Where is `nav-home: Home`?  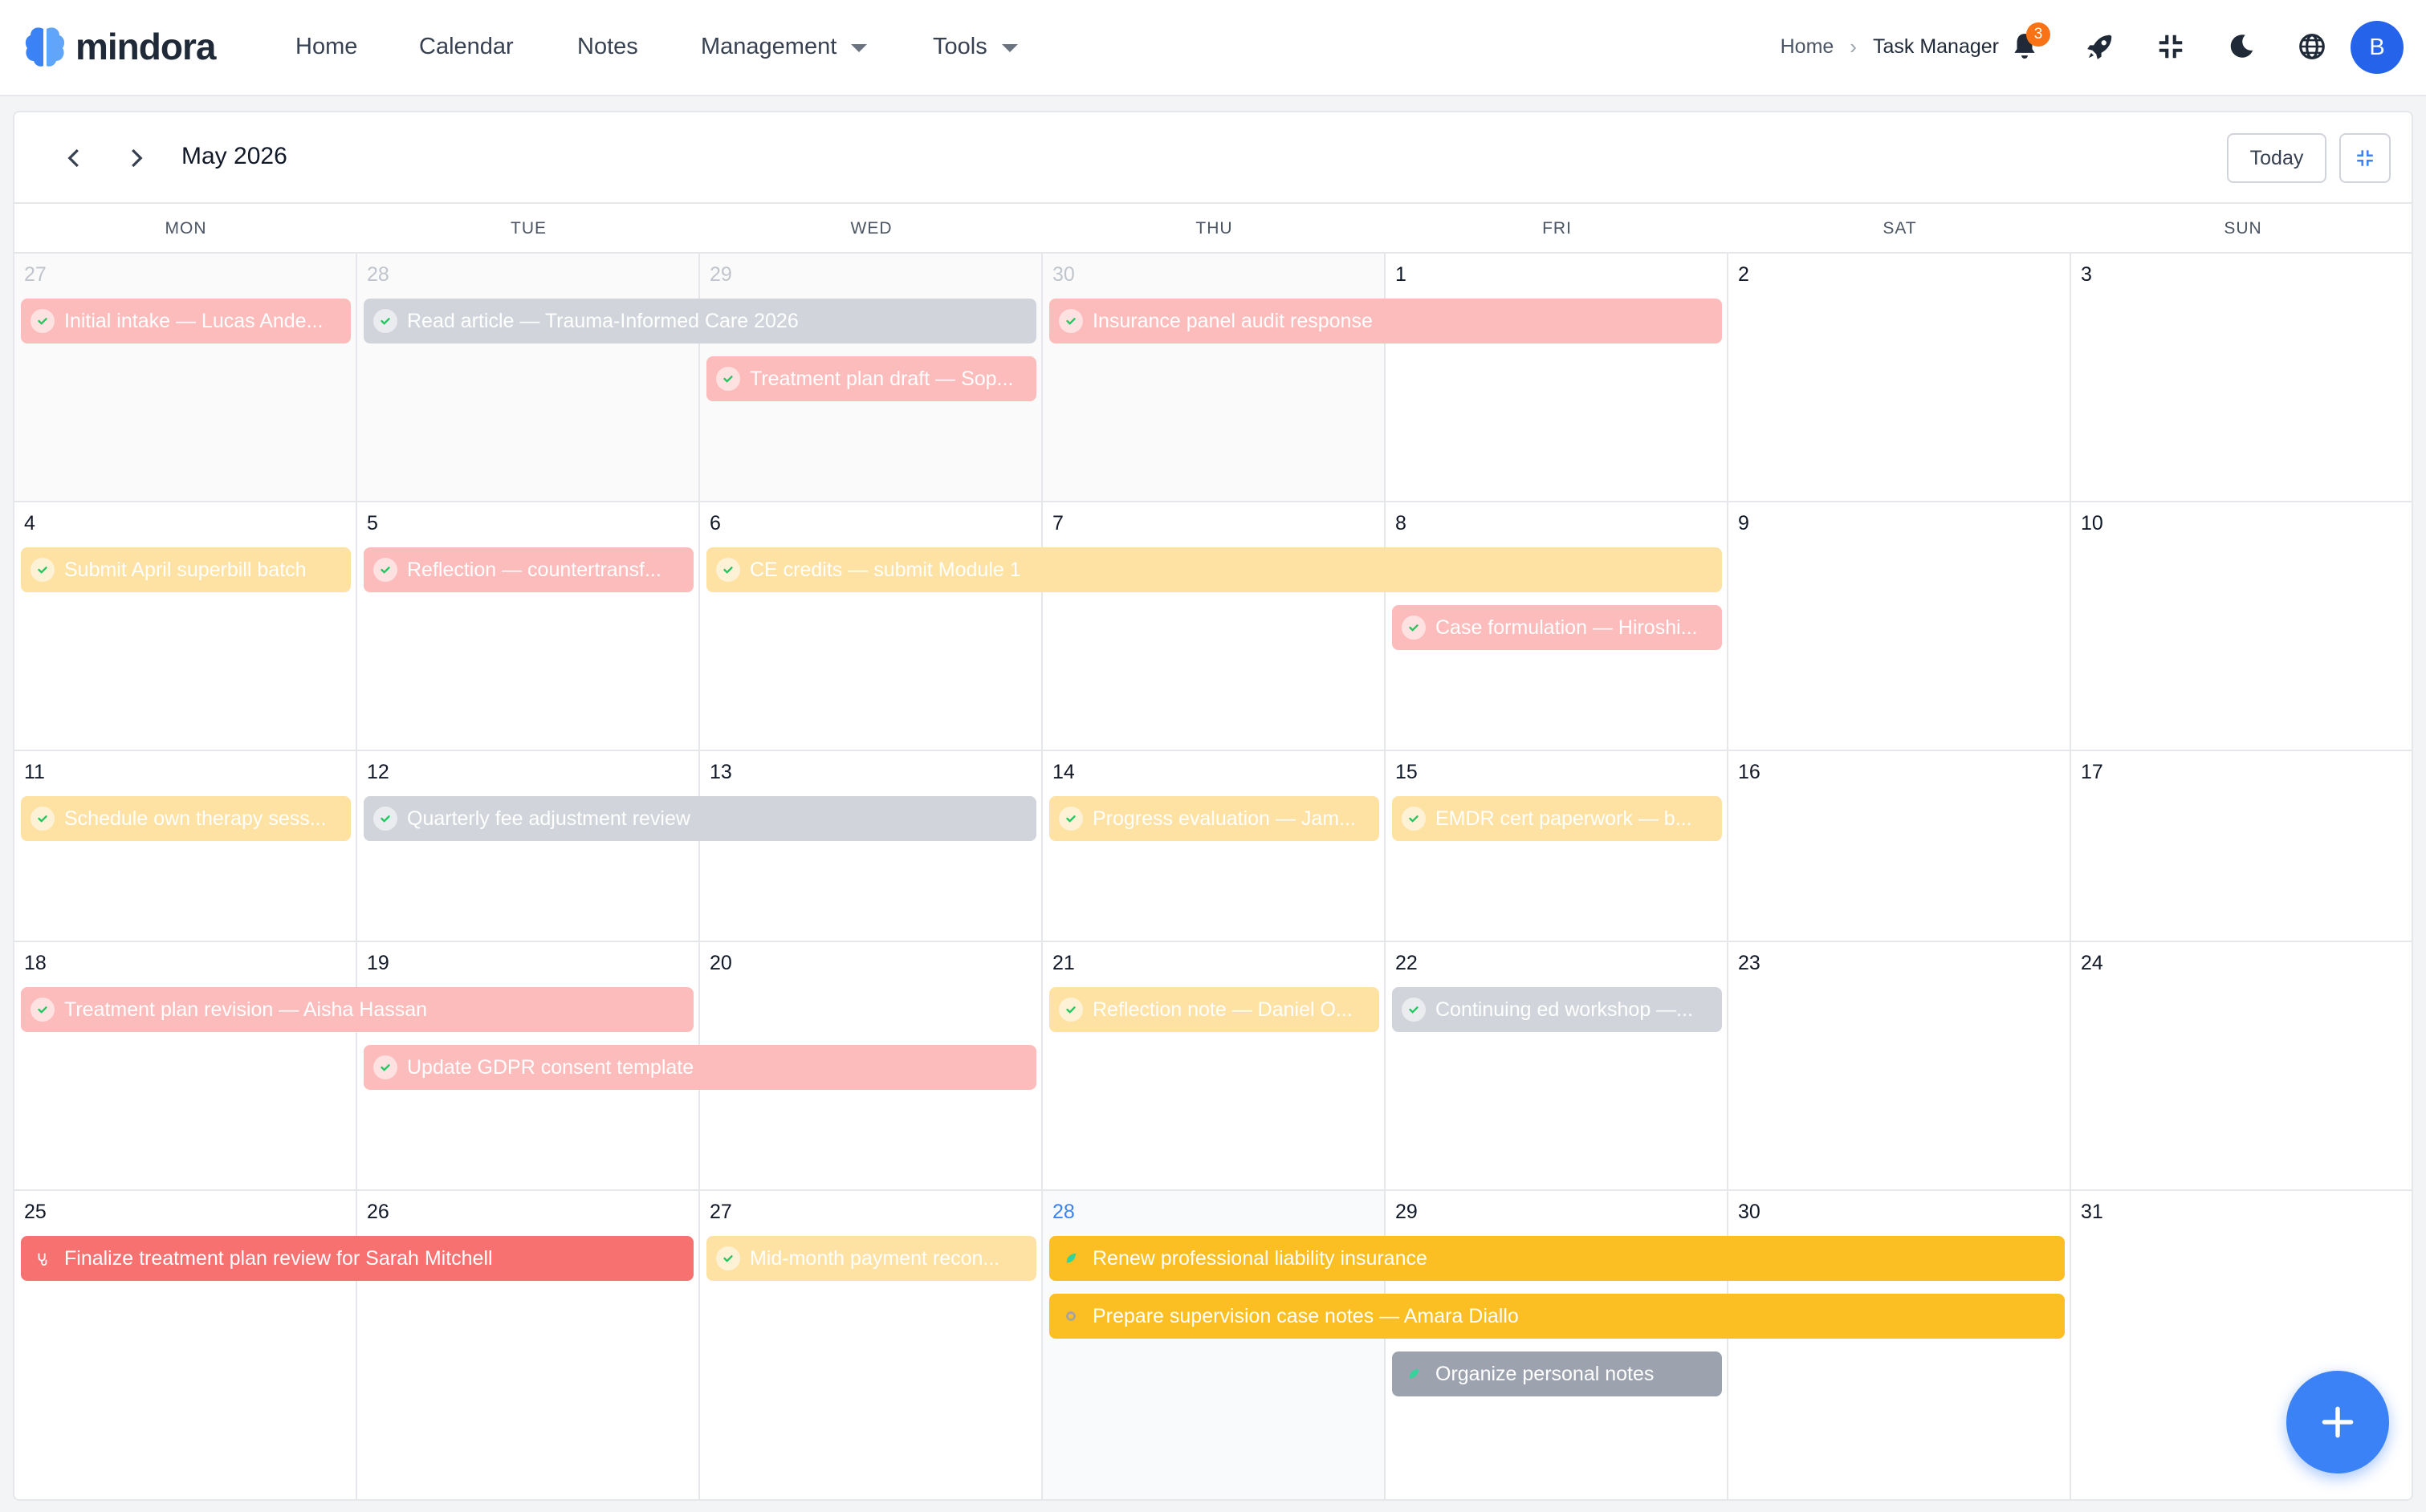
nav-home: Home is located at coordinates (326, 46).